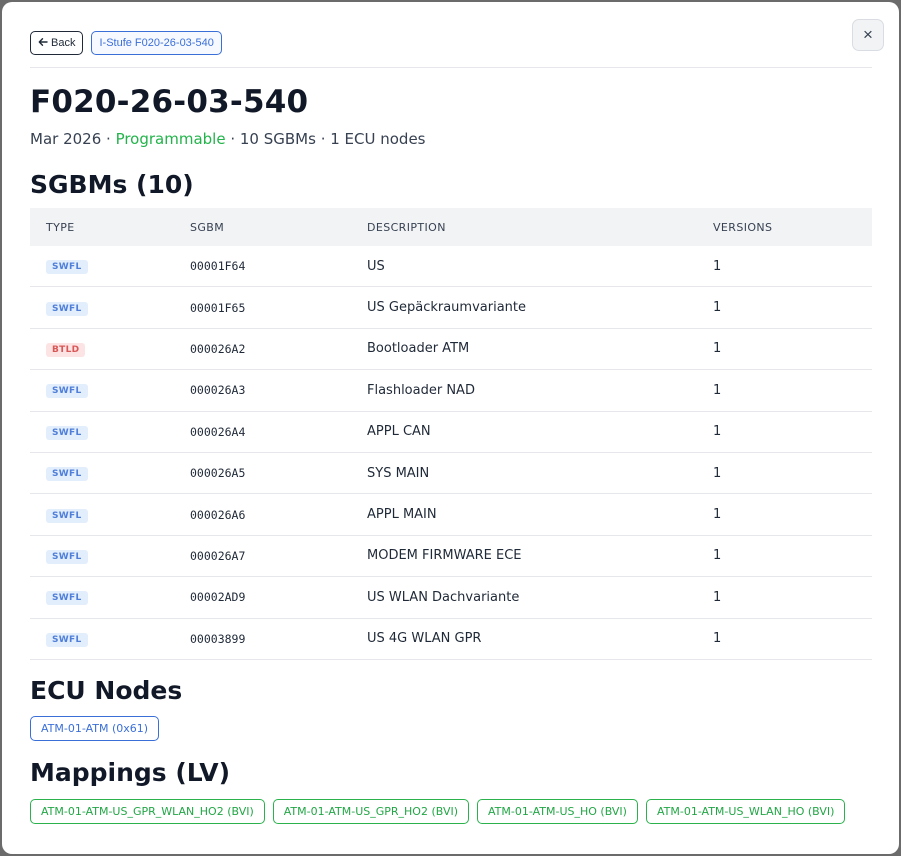 The width and height of the screenshot is (901, 856). What do you see at coordinates (218, 348) in the screenshot?
I see `sgbm-cell: 000026A2` at bounding box center [218, 348].